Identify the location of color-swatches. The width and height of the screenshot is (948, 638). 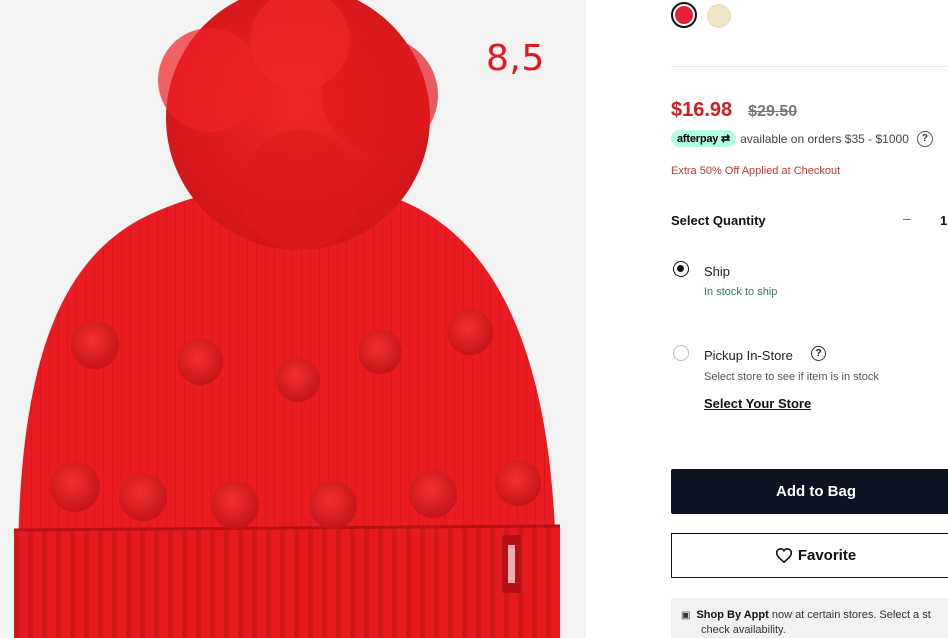
(701, 15).